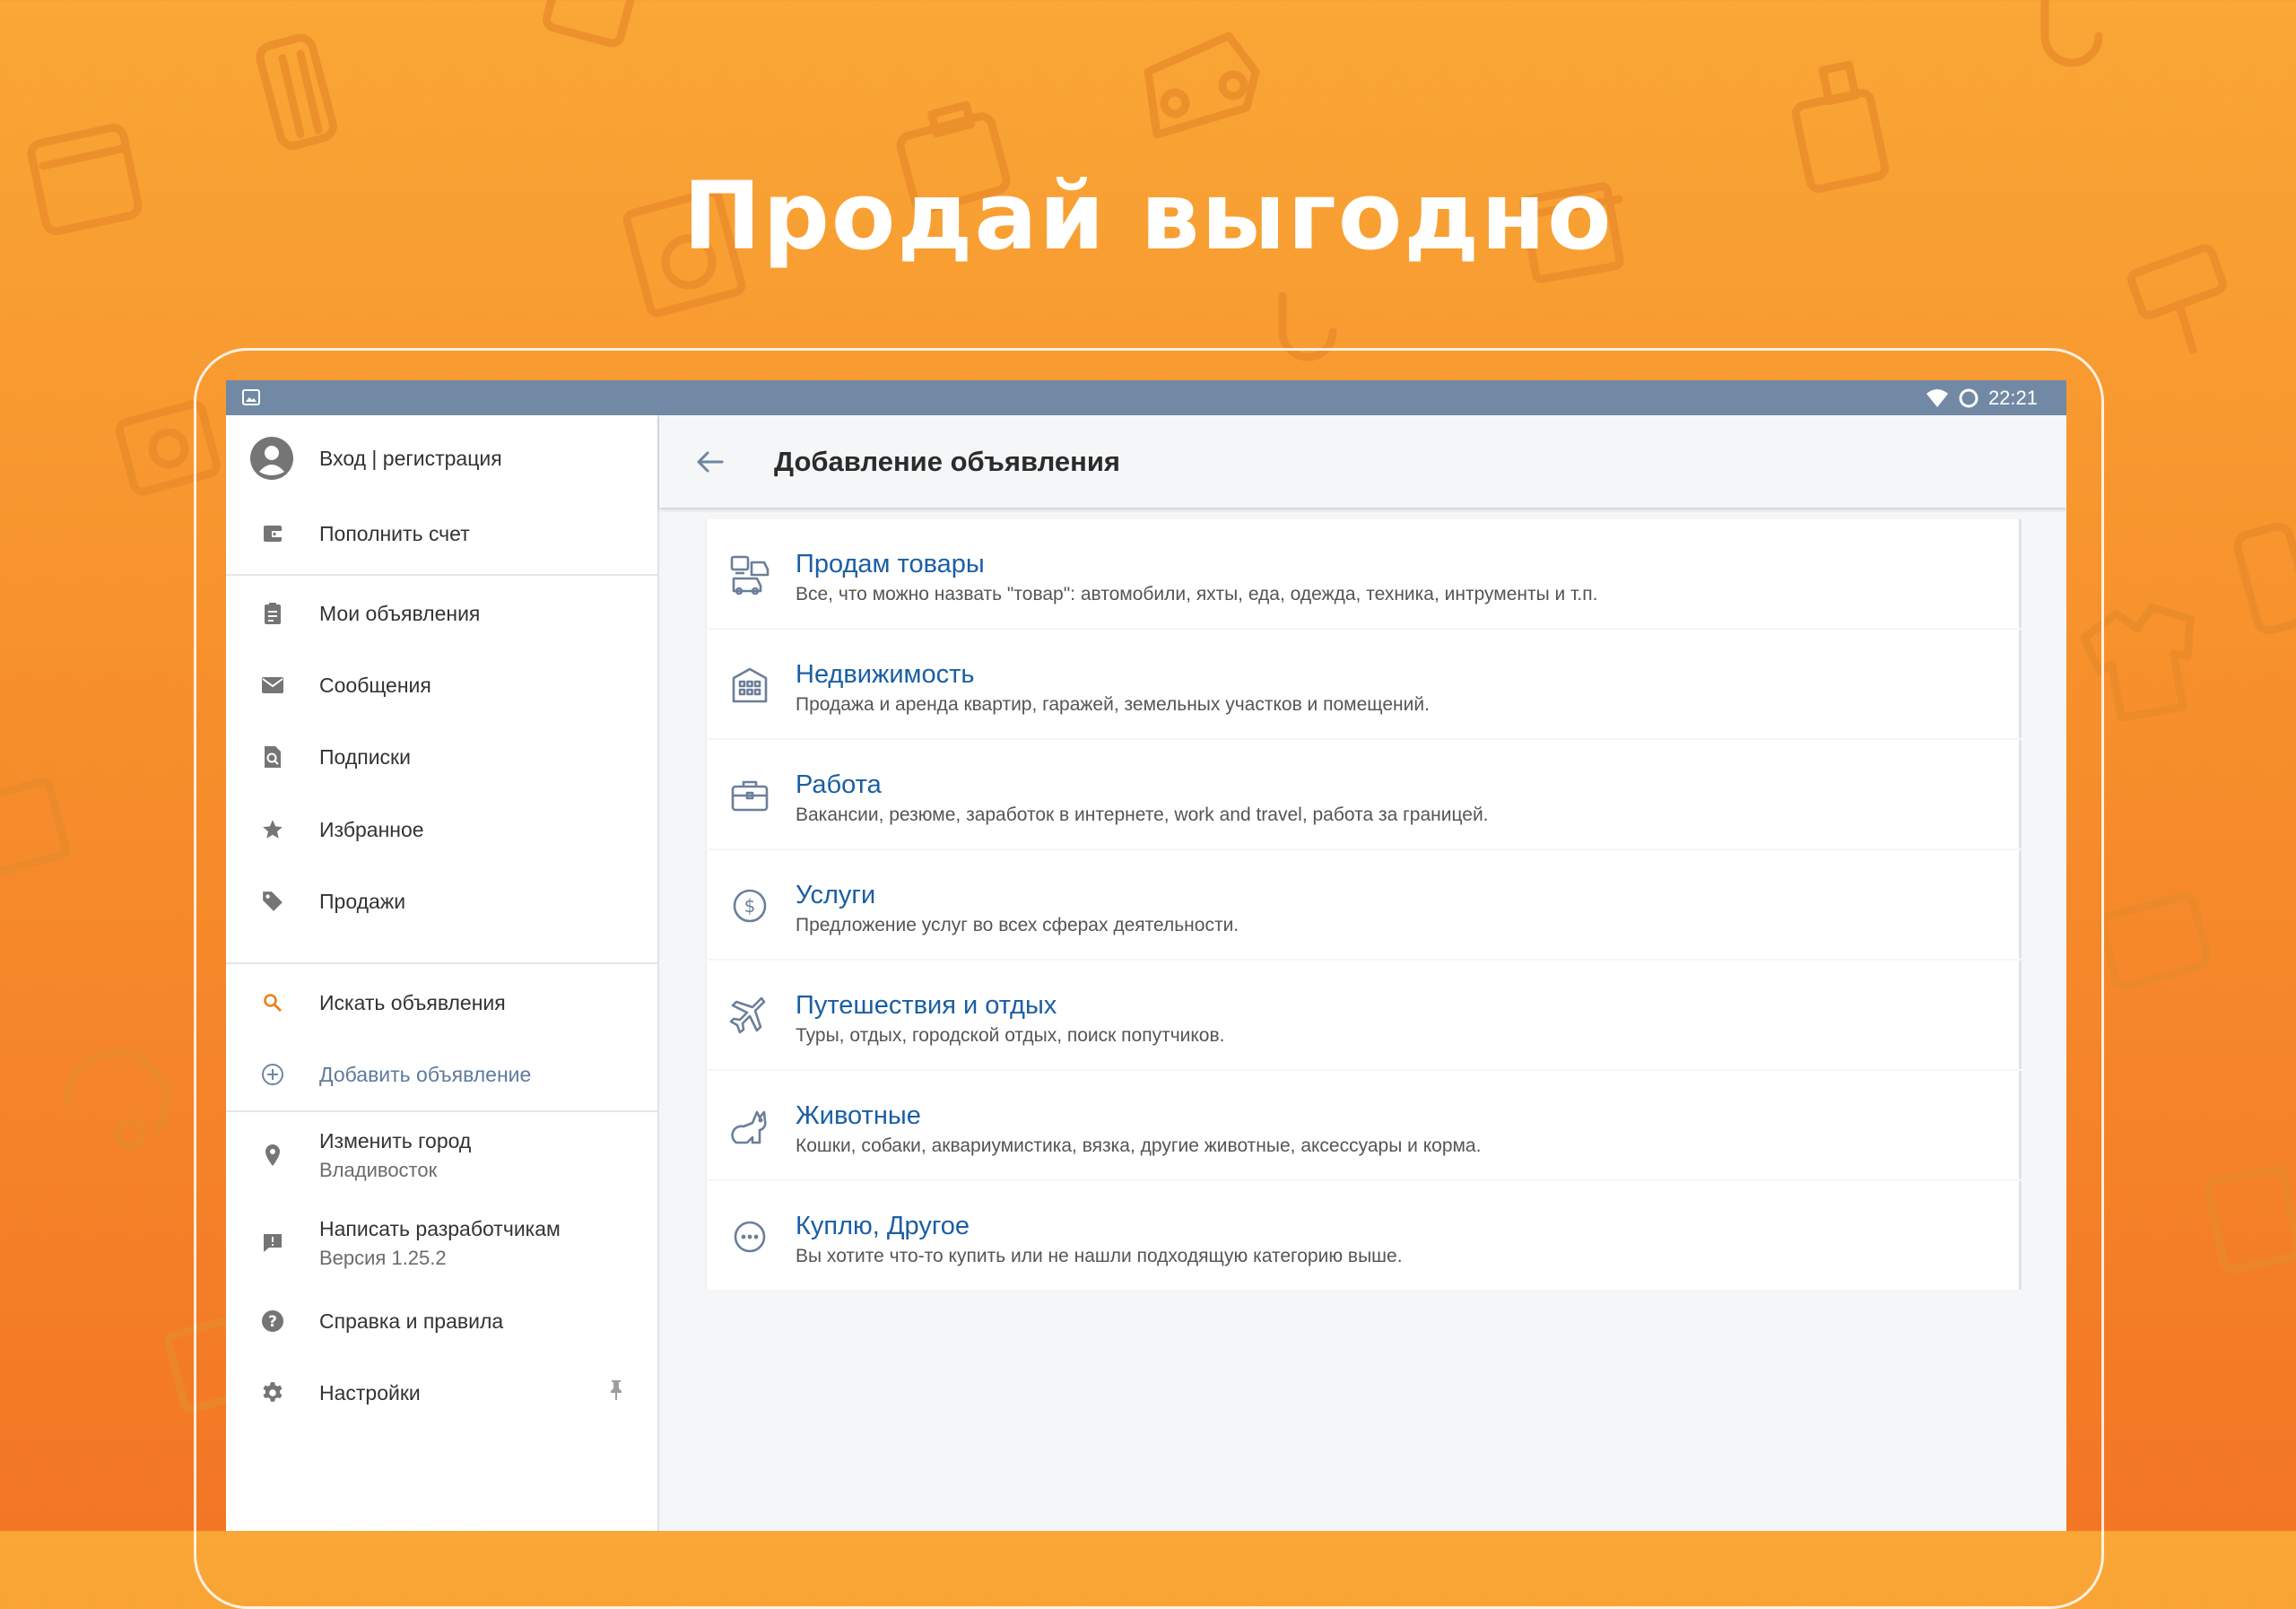  I want to click on headset-bg-icon, so click(116, 1100).